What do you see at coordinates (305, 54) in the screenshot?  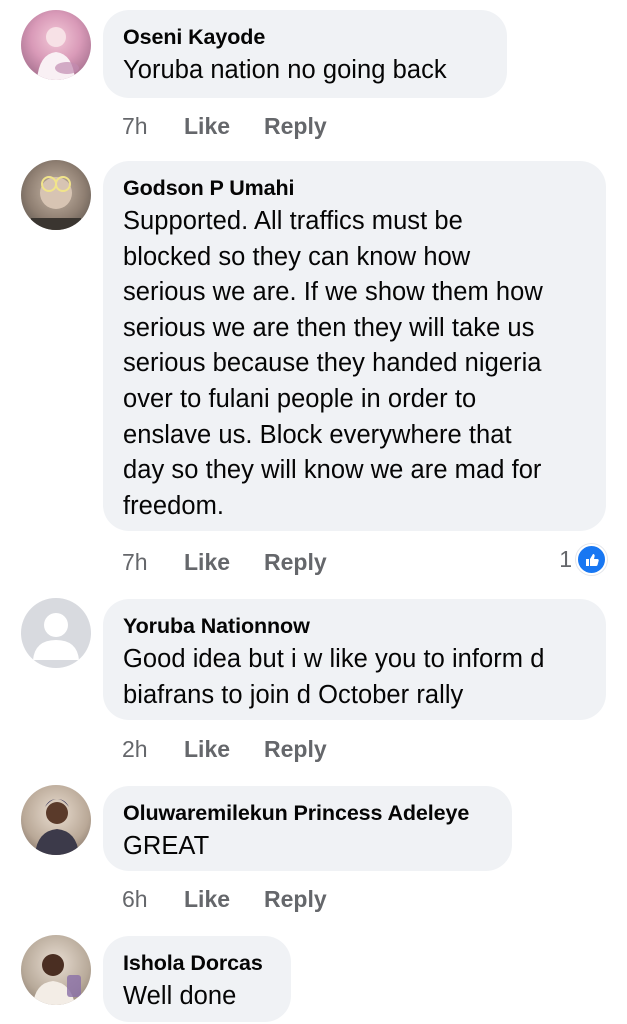 I see `comment-bubble: Oseni Kayode Yoruba nation no going back` at bounding box center [305, 54].